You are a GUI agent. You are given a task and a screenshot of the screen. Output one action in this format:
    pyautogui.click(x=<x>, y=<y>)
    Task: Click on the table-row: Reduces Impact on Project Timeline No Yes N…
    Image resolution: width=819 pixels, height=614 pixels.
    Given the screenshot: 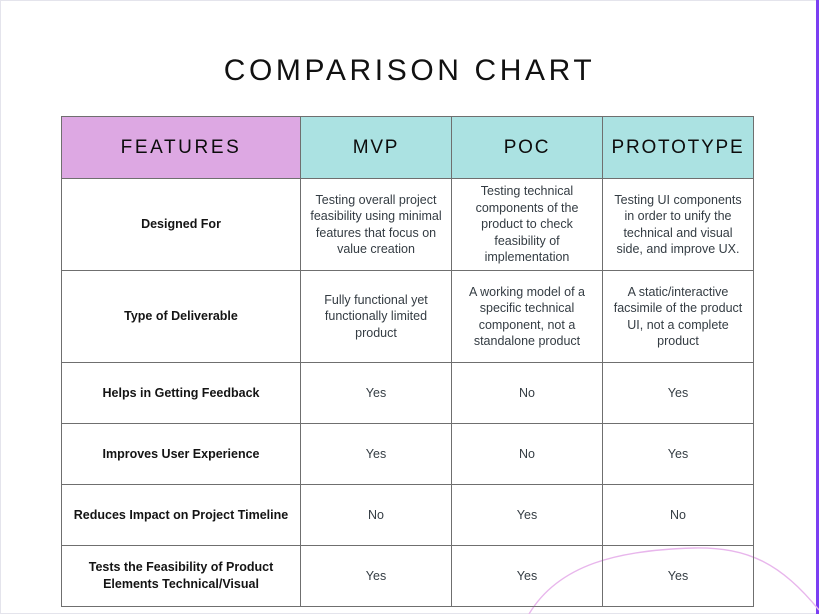 What is the action you would take?
    pyautogui.click(x=407, y=515)
    